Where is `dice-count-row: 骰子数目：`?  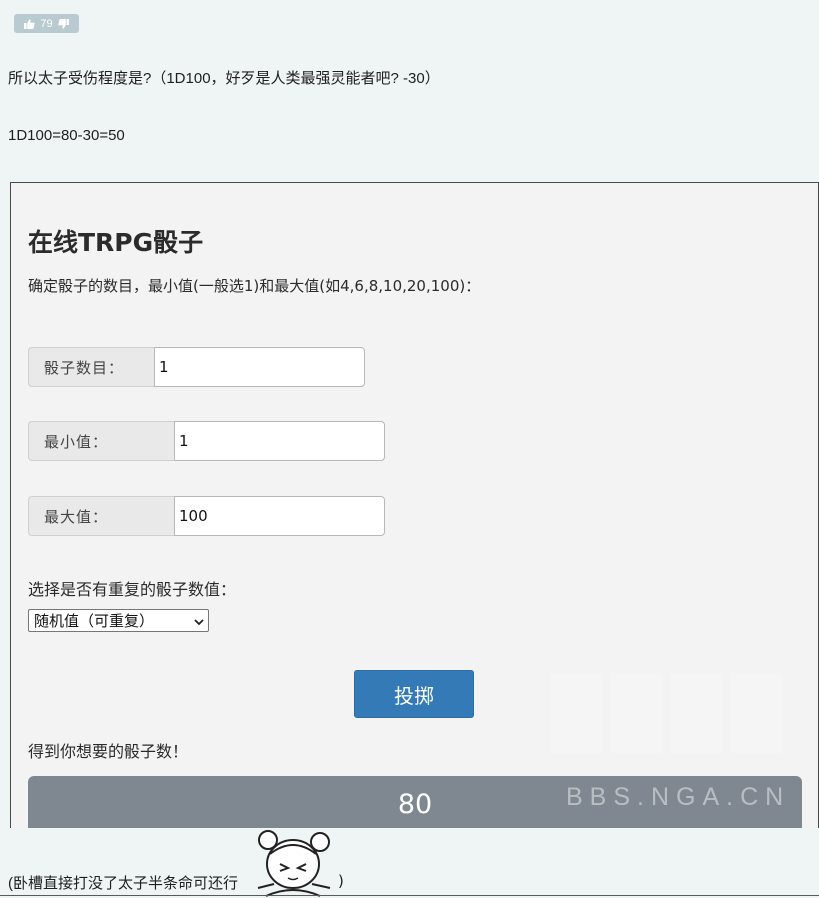 dice-count-row: 骰子数目： is located at coordinates (196, 367).